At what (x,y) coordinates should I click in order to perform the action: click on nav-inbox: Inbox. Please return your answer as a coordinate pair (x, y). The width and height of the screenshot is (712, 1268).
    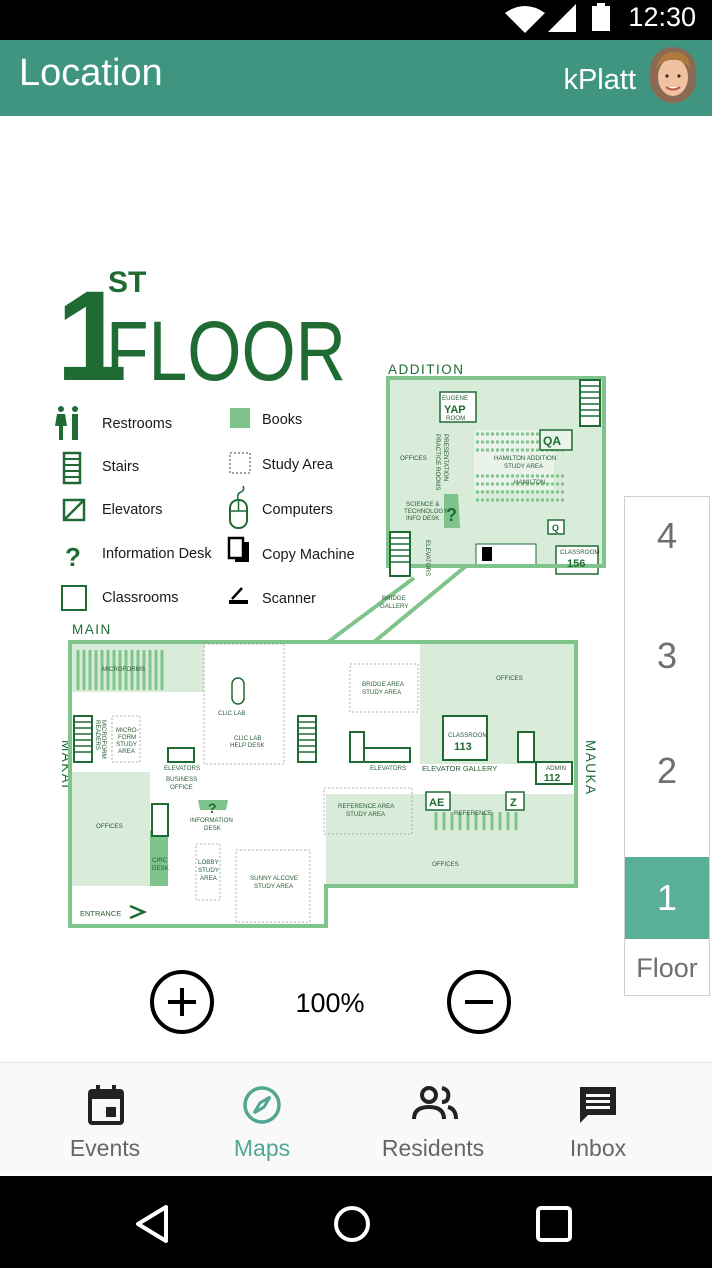
    Looking at the image, I should click on (598, 1119).